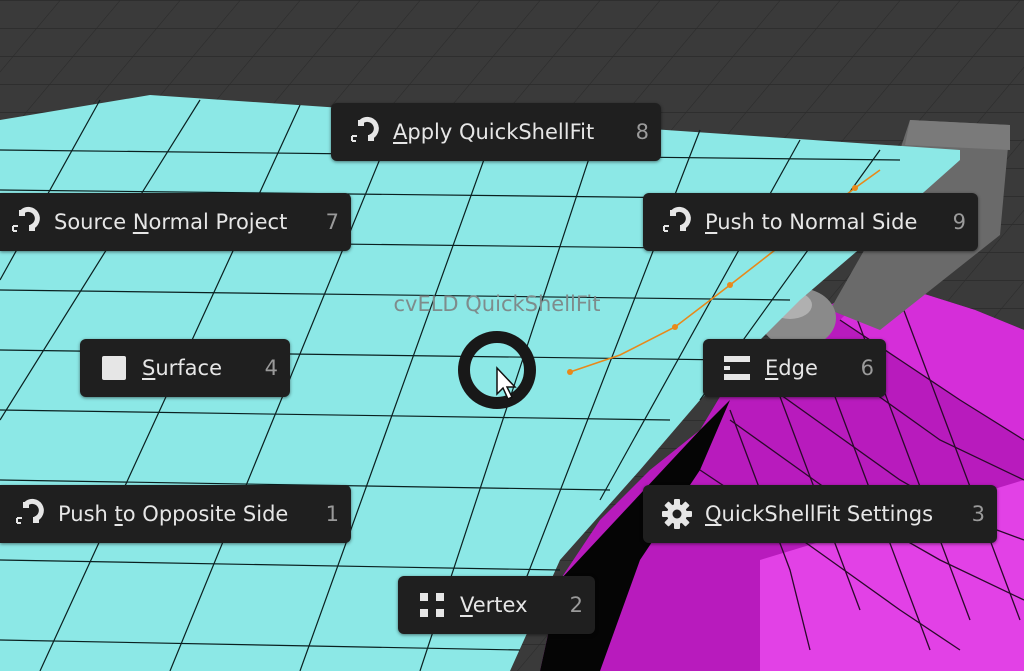 The height and width of the screenshot is (671, 1024). I want to click on hotkey-label: 3, so click(978, 514).